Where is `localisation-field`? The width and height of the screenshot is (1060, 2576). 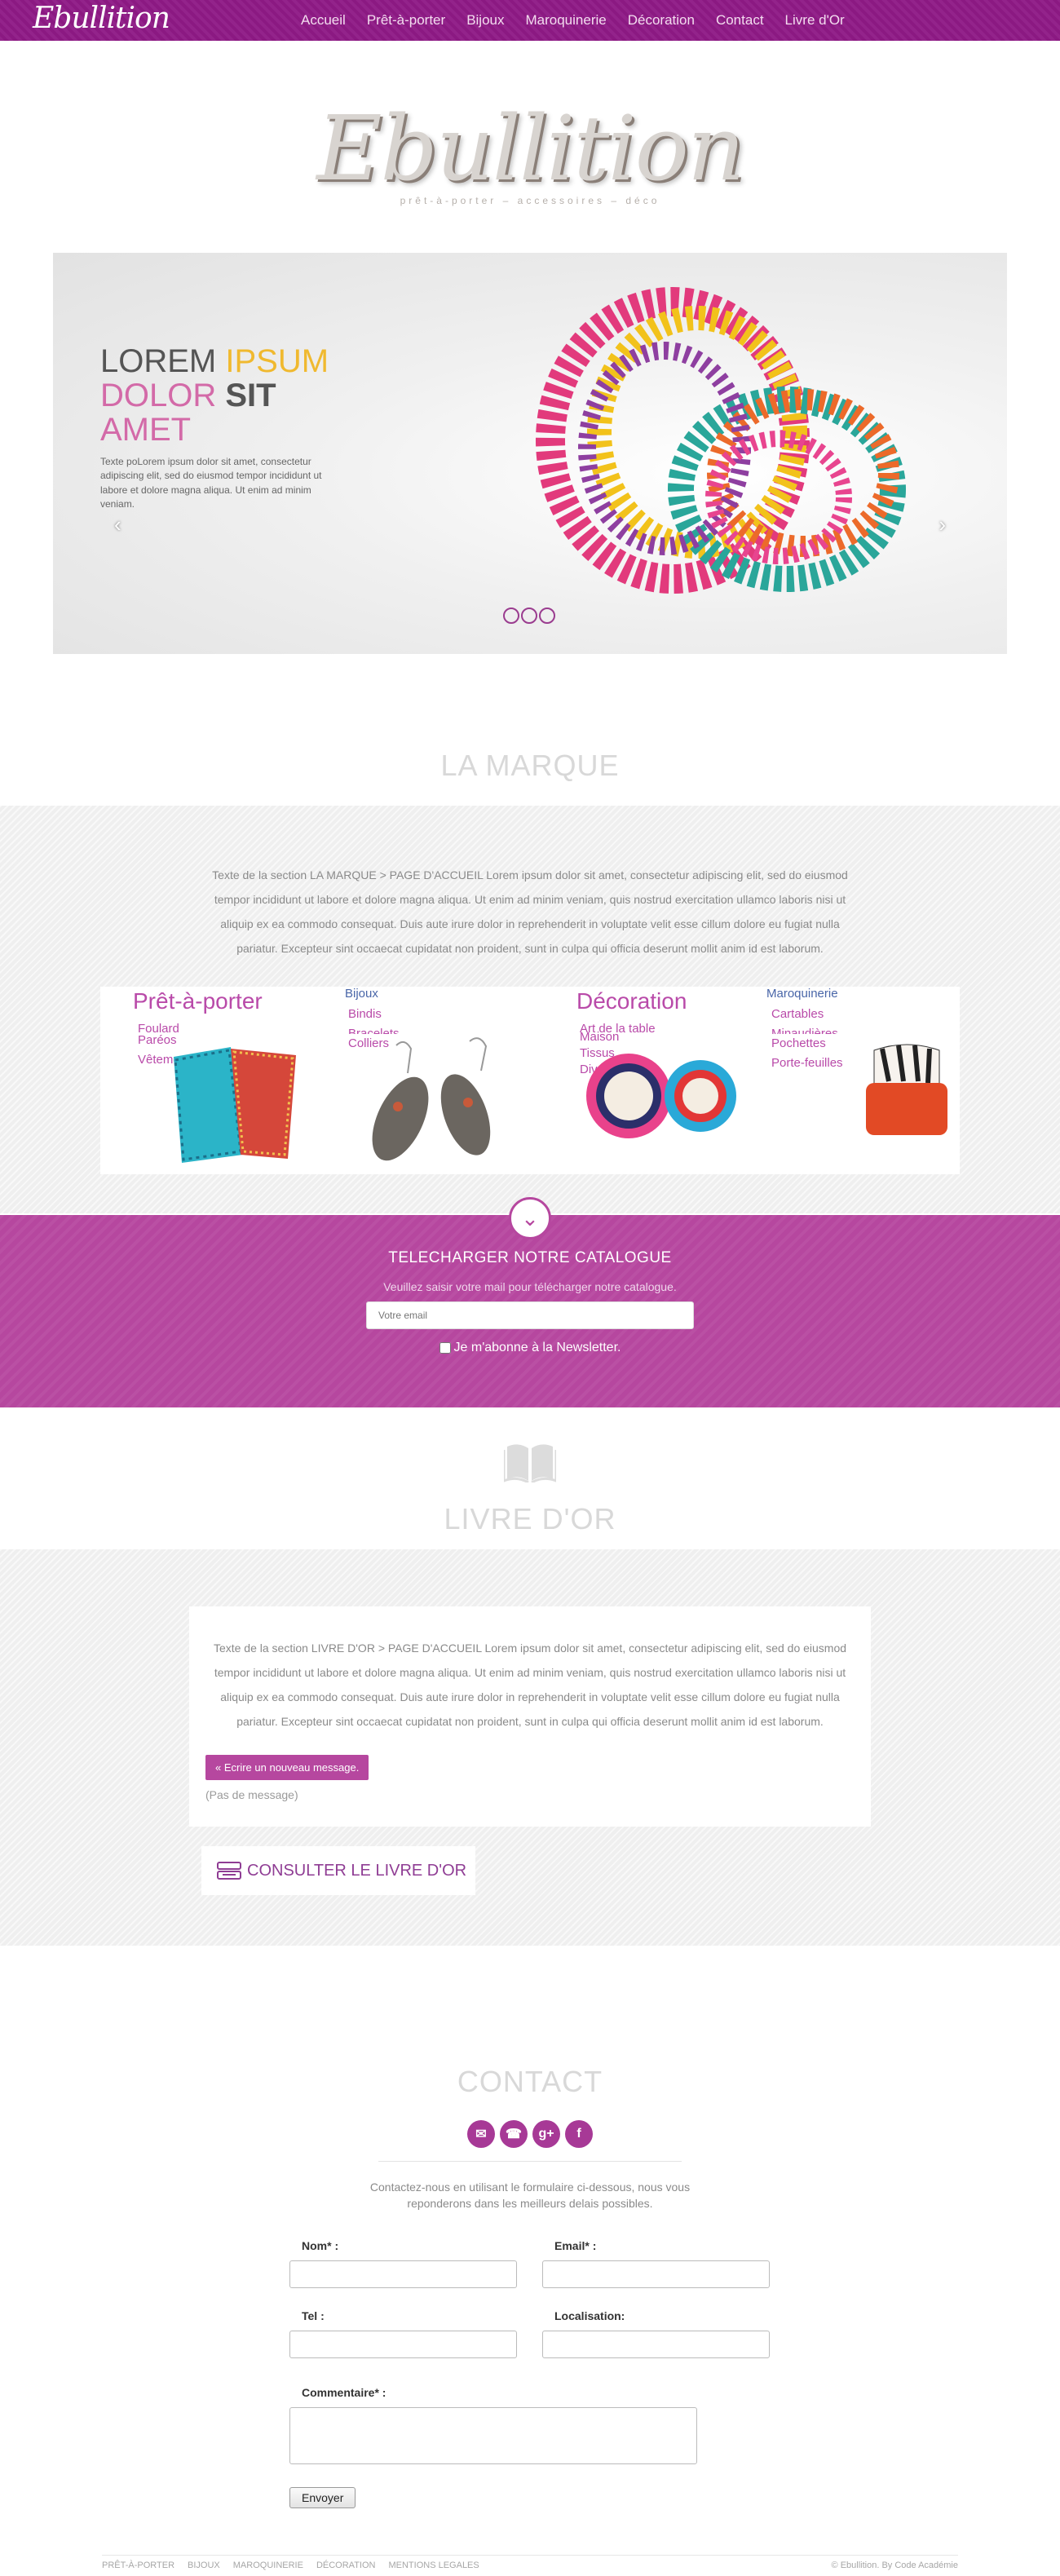 localisation-field is located at coordinates (656, 2344).